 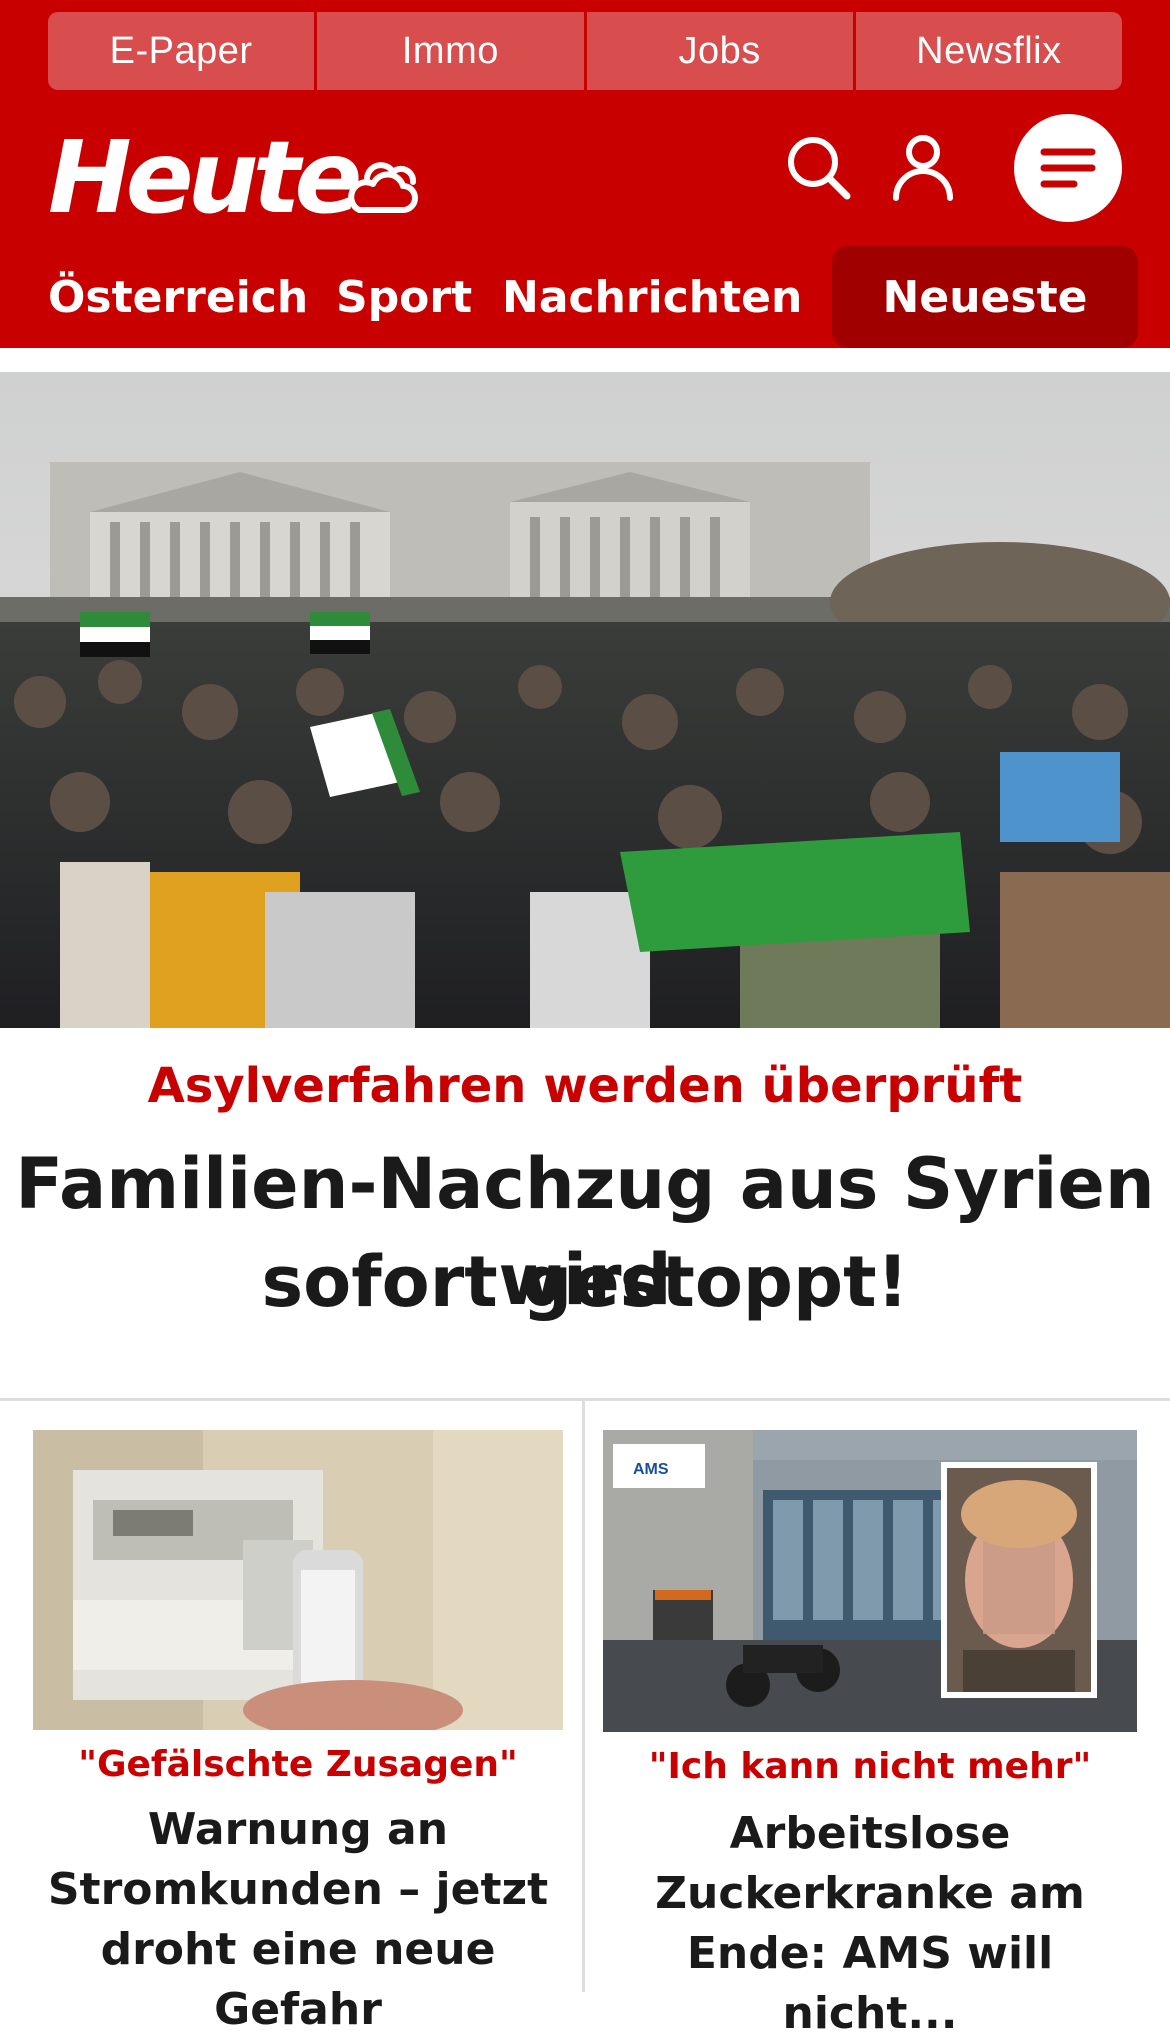 What do you see at coordinates (181, 51) in the screenshot?
I see `topbar-link-epaper: E-Paper` at bounding box center [181, 51].